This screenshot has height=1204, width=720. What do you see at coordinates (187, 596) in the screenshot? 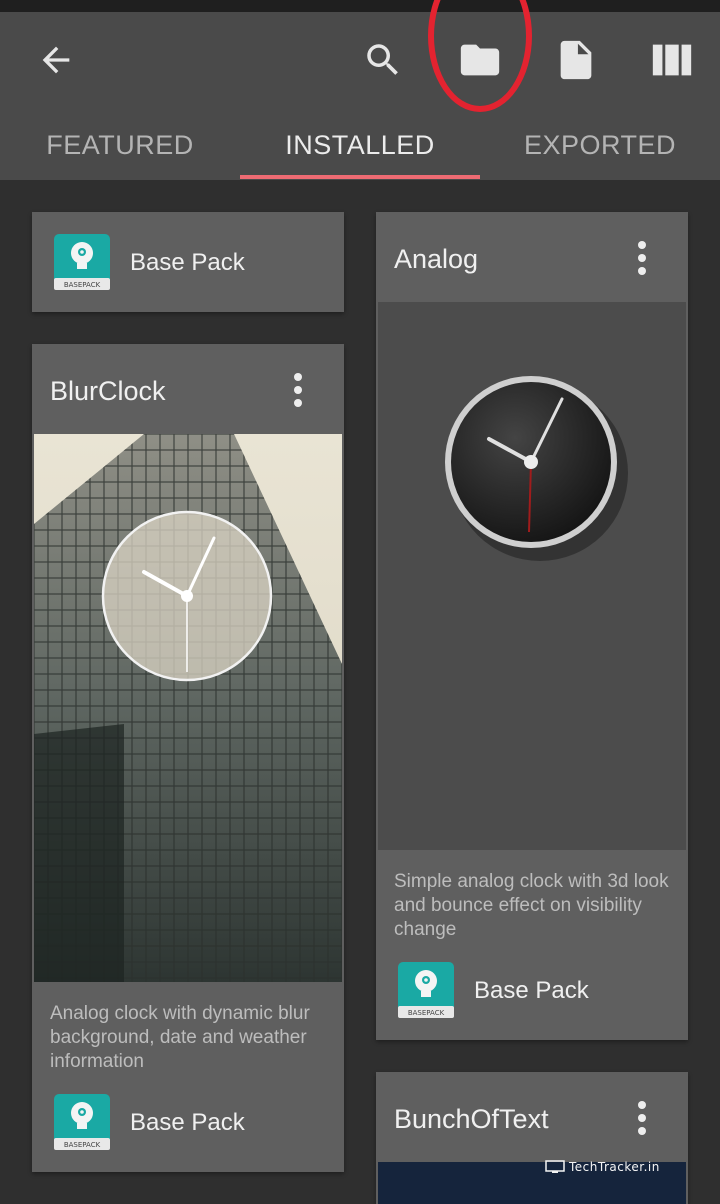
I see `blurclock-clock-face` at bounding box center [187, 596].